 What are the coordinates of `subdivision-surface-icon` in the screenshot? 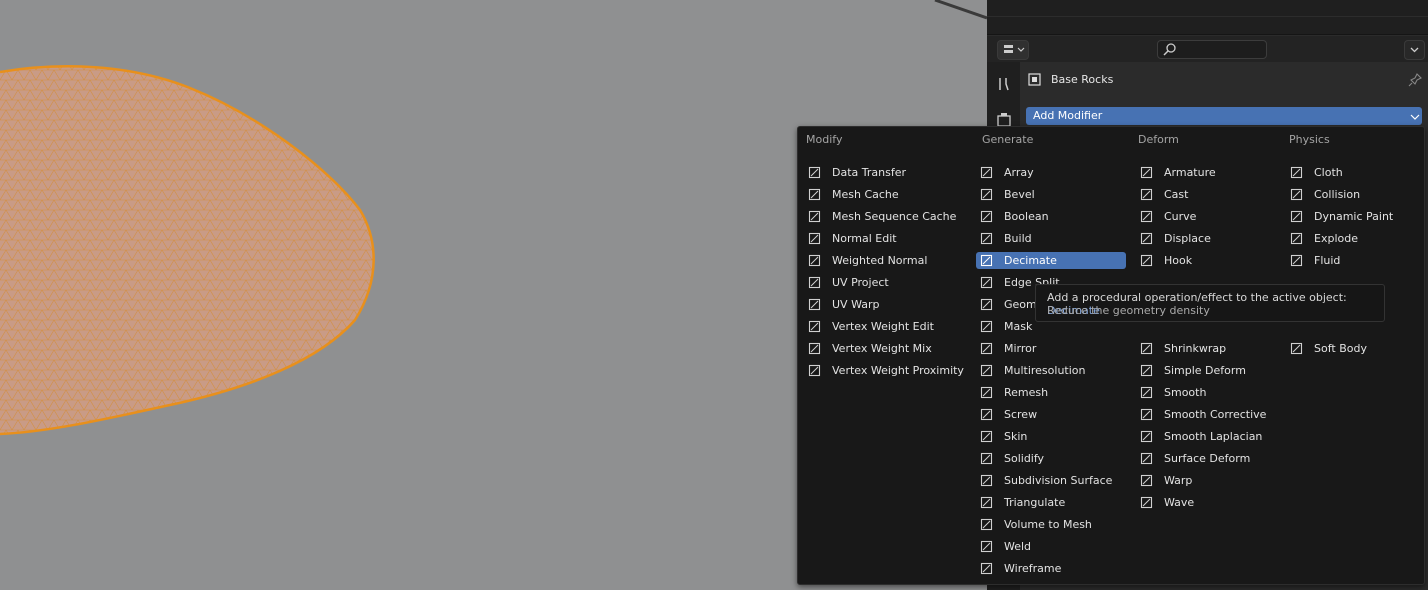 It's located at (986, 480).